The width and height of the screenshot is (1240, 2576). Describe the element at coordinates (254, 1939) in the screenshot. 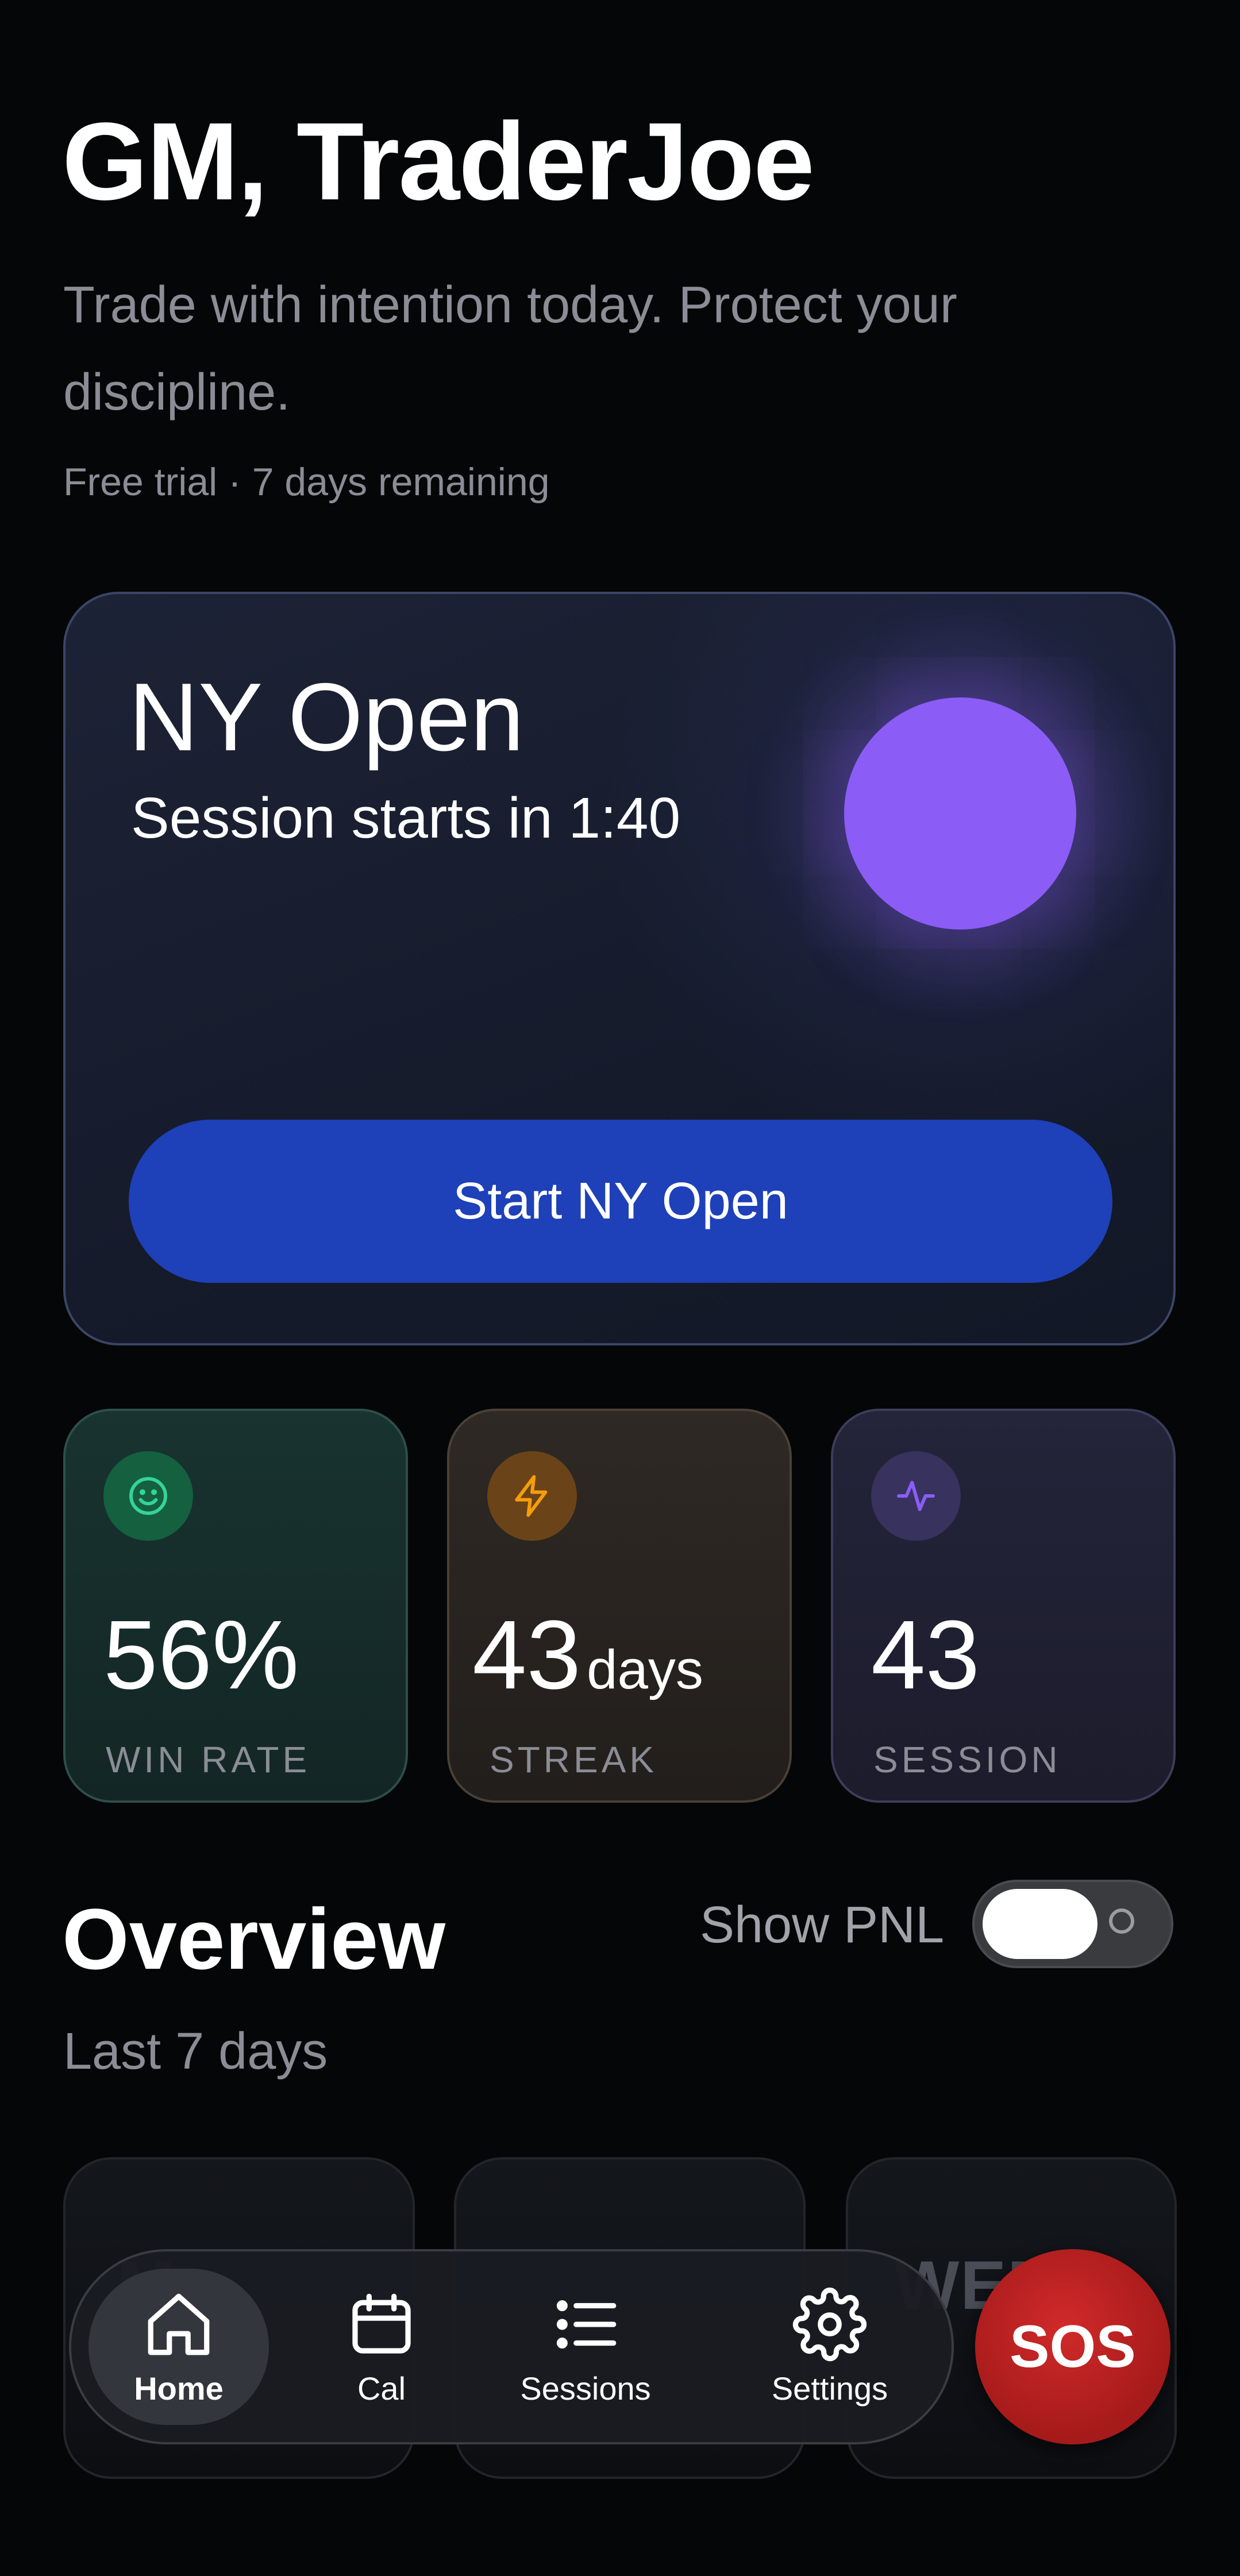

I see `overview-title: Overview` at that location.